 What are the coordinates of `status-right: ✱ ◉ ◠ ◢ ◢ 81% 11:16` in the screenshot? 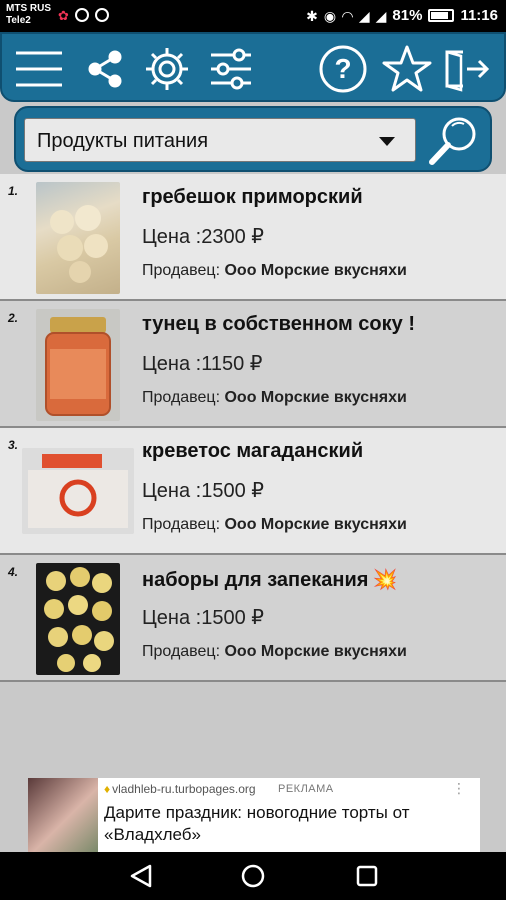 It's located at (402, 15).